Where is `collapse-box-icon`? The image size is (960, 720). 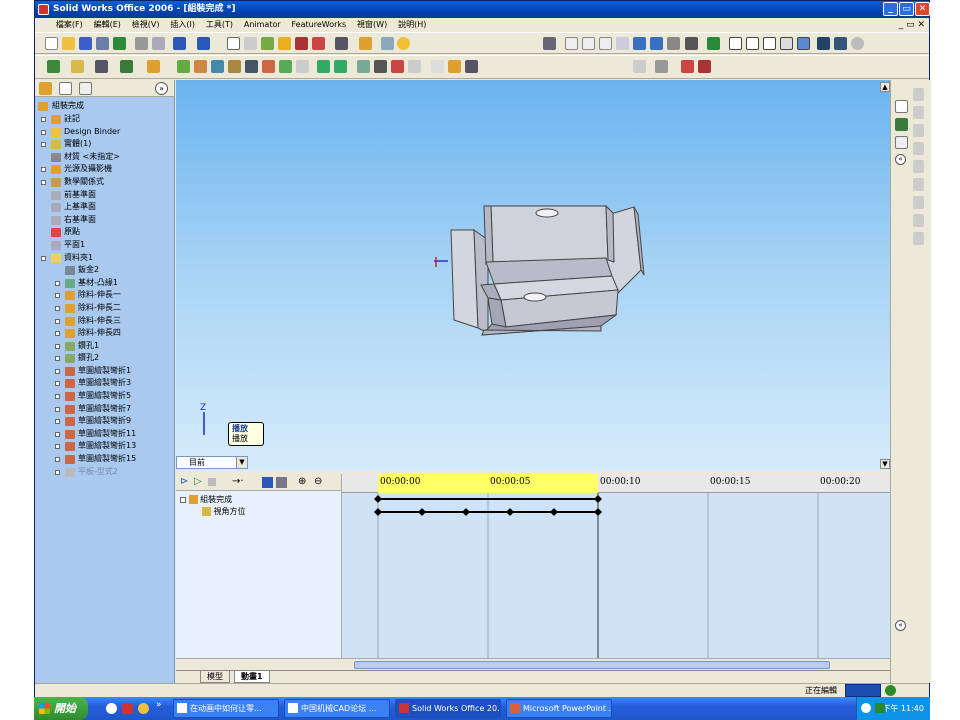 collapse-box-icon is located at coordinates (43, 258).